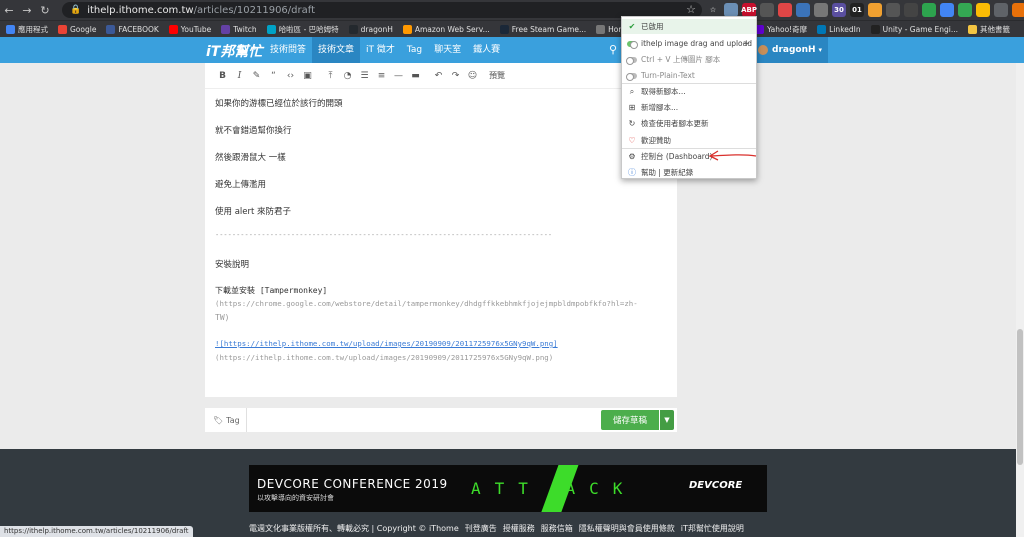 Image resolution: width=1024 pixels, height=537 pixels. What do you see at coordinates (239, 29) in the screenshot?
I see `bookmark-item: Twitch` at bounding box center [239, 29].